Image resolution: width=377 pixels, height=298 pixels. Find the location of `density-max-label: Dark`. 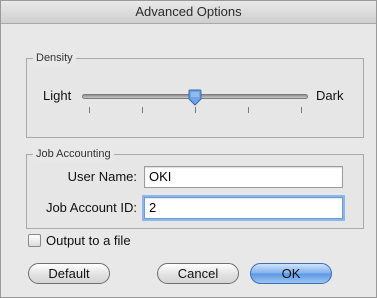

density-max-label: Dark is located at coordinates (330, 95).